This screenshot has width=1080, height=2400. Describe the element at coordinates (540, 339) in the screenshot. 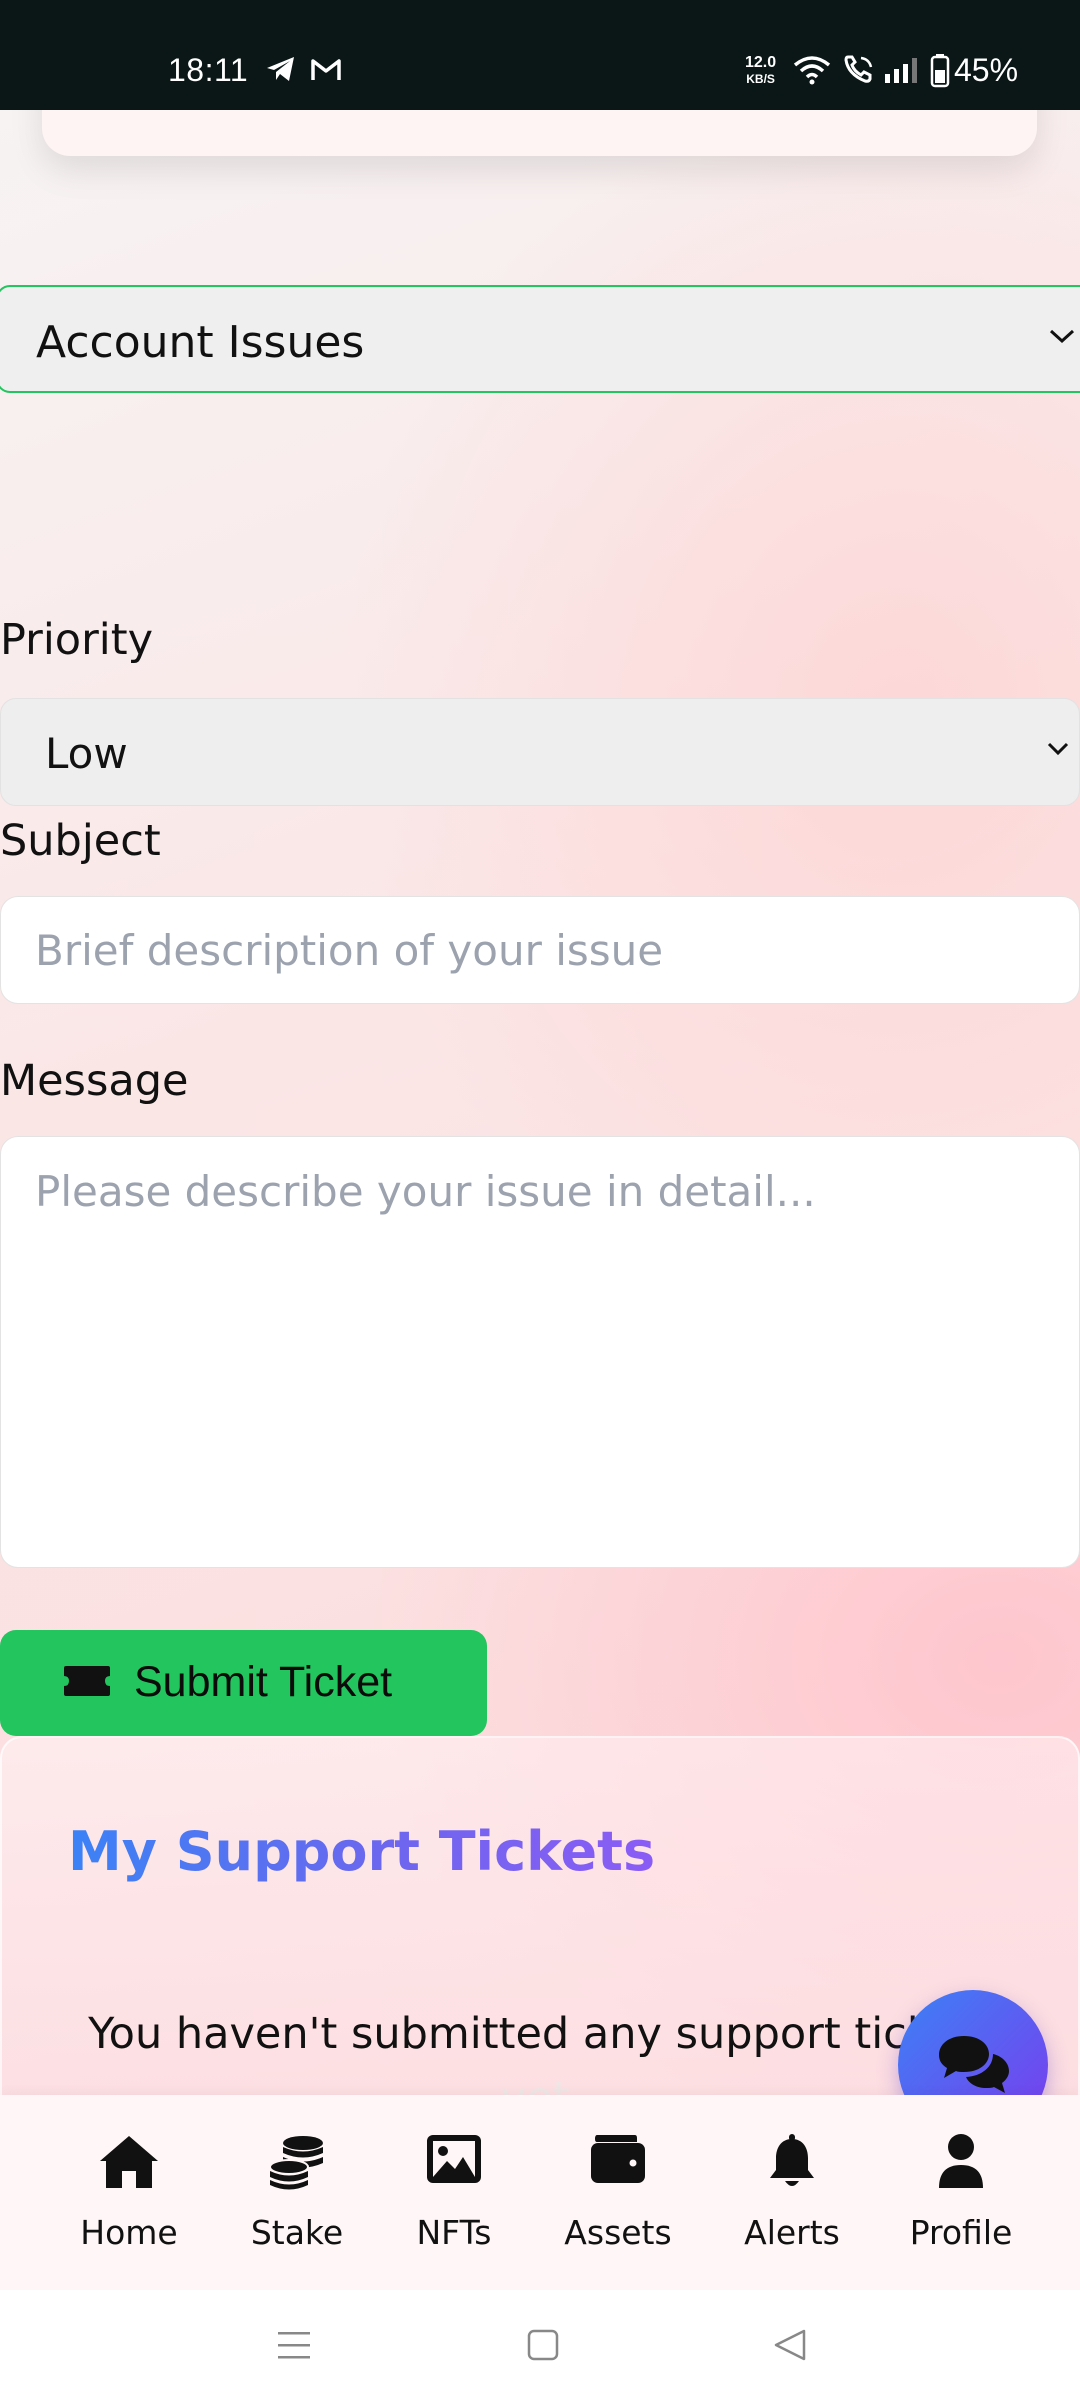

I see `category-select: Account Issues` at that location.